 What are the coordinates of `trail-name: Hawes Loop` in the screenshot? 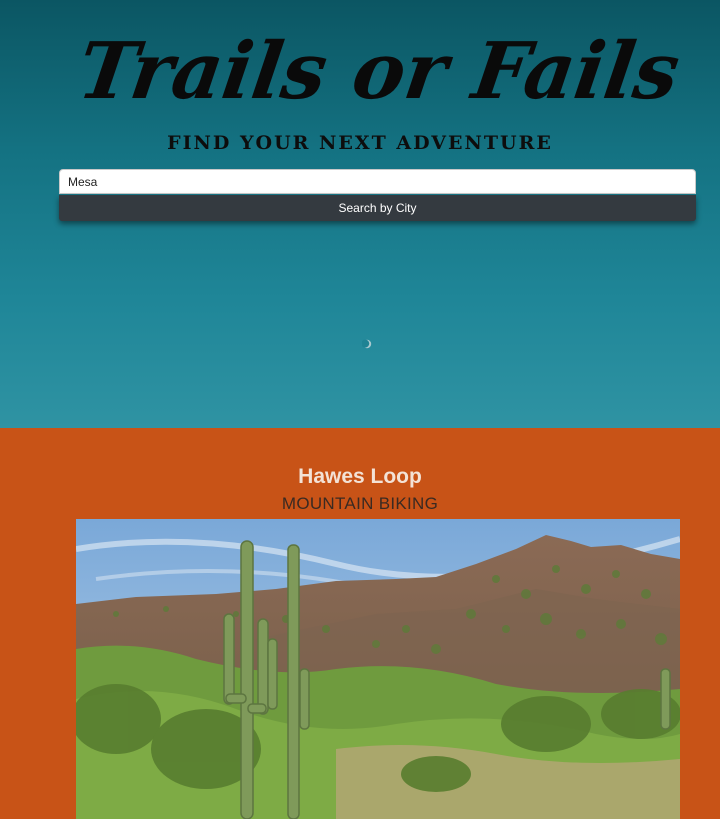 It's located at (360, 476).